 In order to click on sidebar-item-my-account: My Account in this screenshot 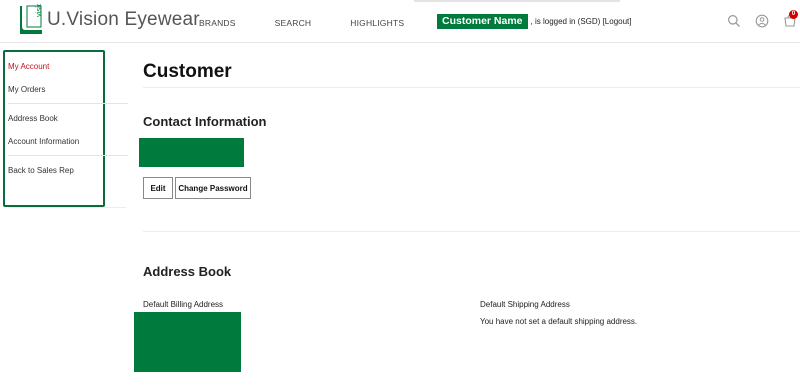, I will do `click(28, 66)`.